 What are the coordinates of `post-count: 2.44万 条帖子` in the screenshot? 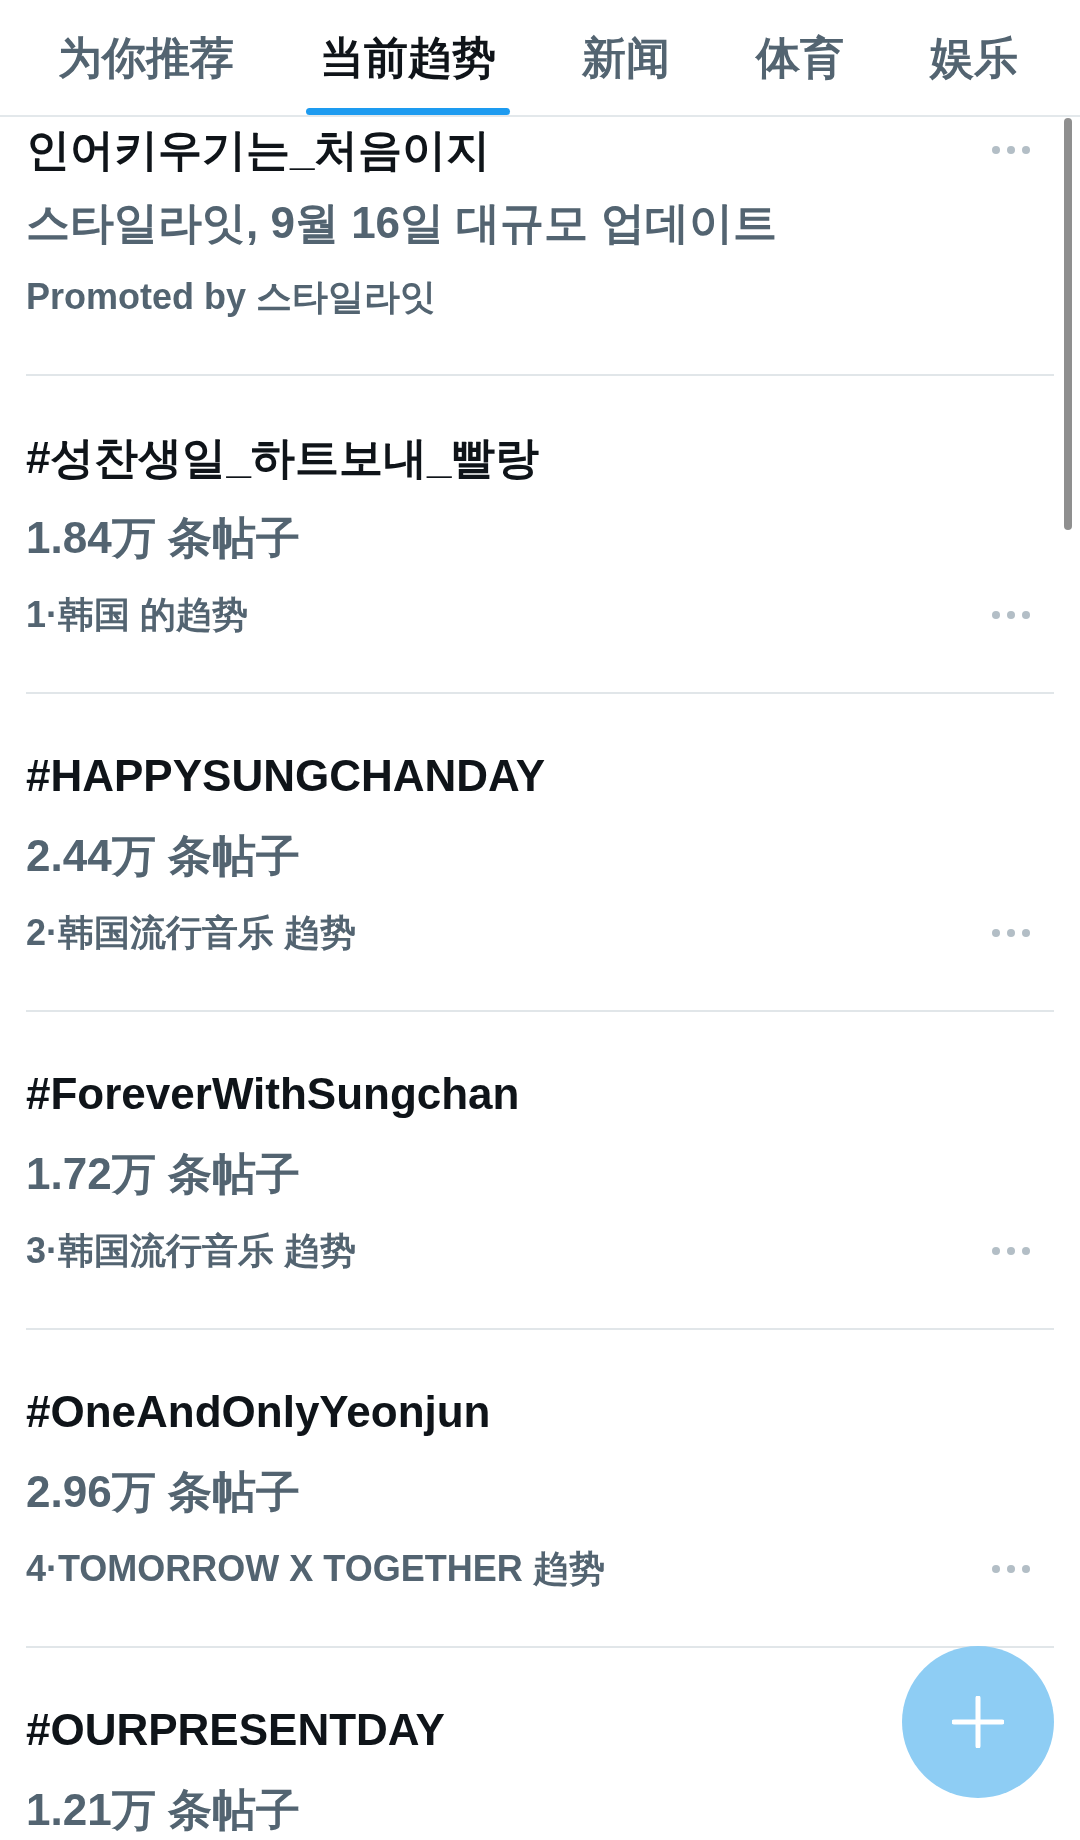 It's located at (163, 856).